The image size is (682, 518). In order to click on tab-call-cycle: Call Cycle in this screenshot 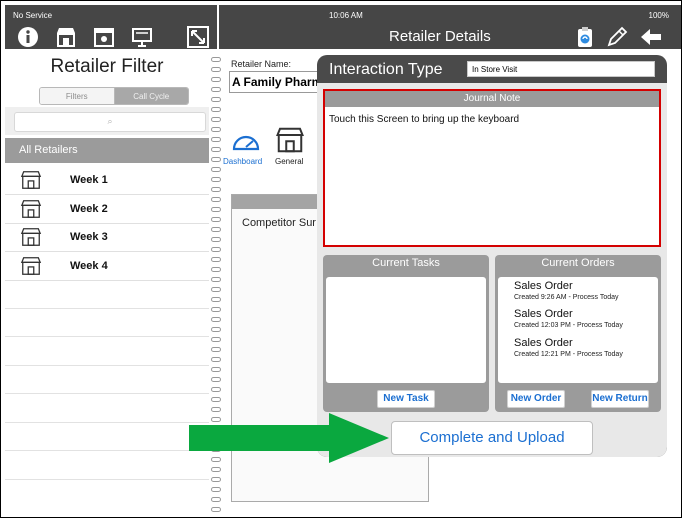, I will do `click(151, 96)`.